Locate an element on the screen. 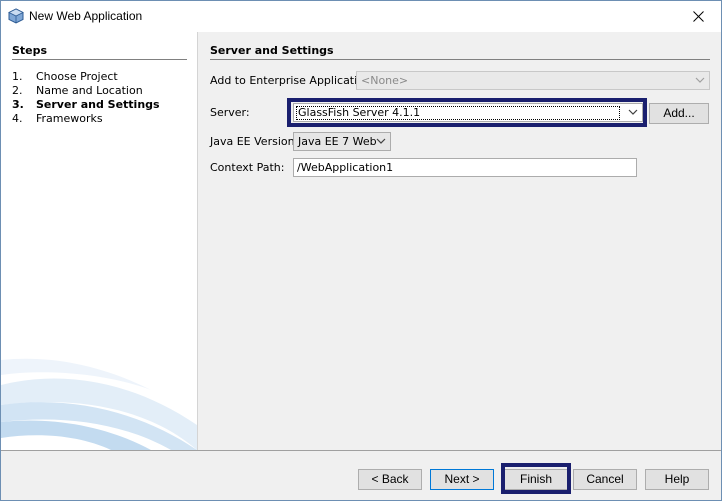 This screenshot has height=501, width=722. server-combo: GlassFish Server 4.1.1 is located at coordinates (468, 112).